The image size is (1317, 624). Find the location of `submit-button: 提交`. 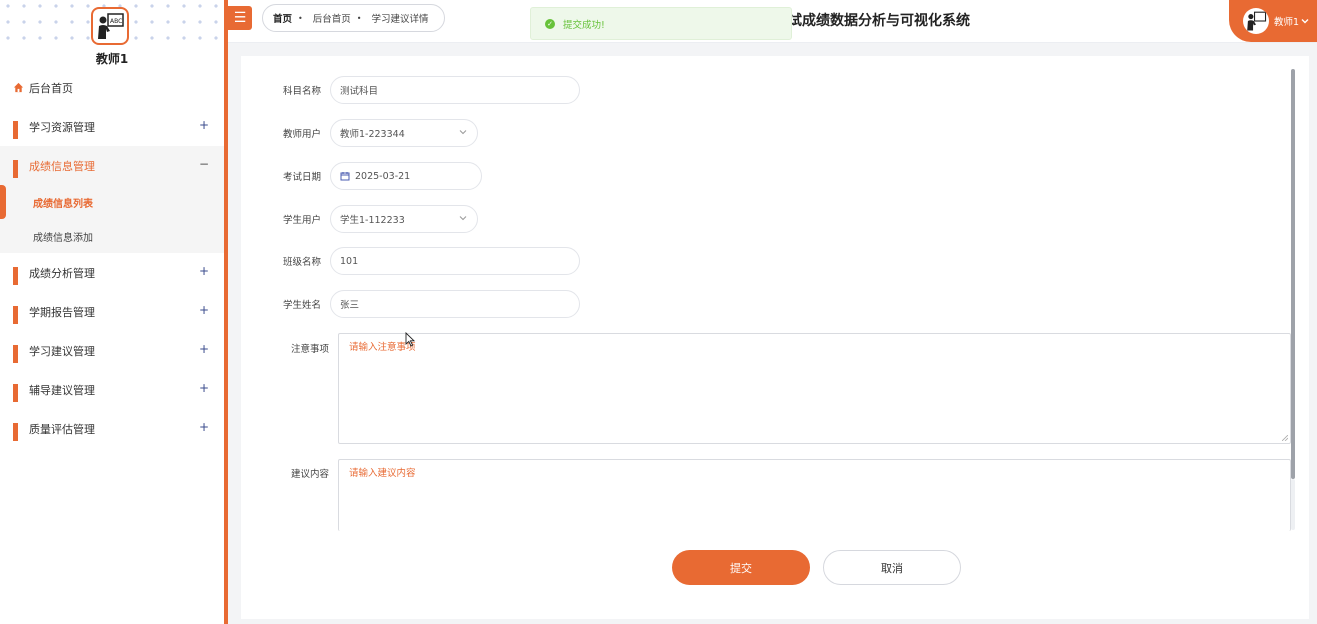

submit-button: 提交 is located at coordinates (741, 567).